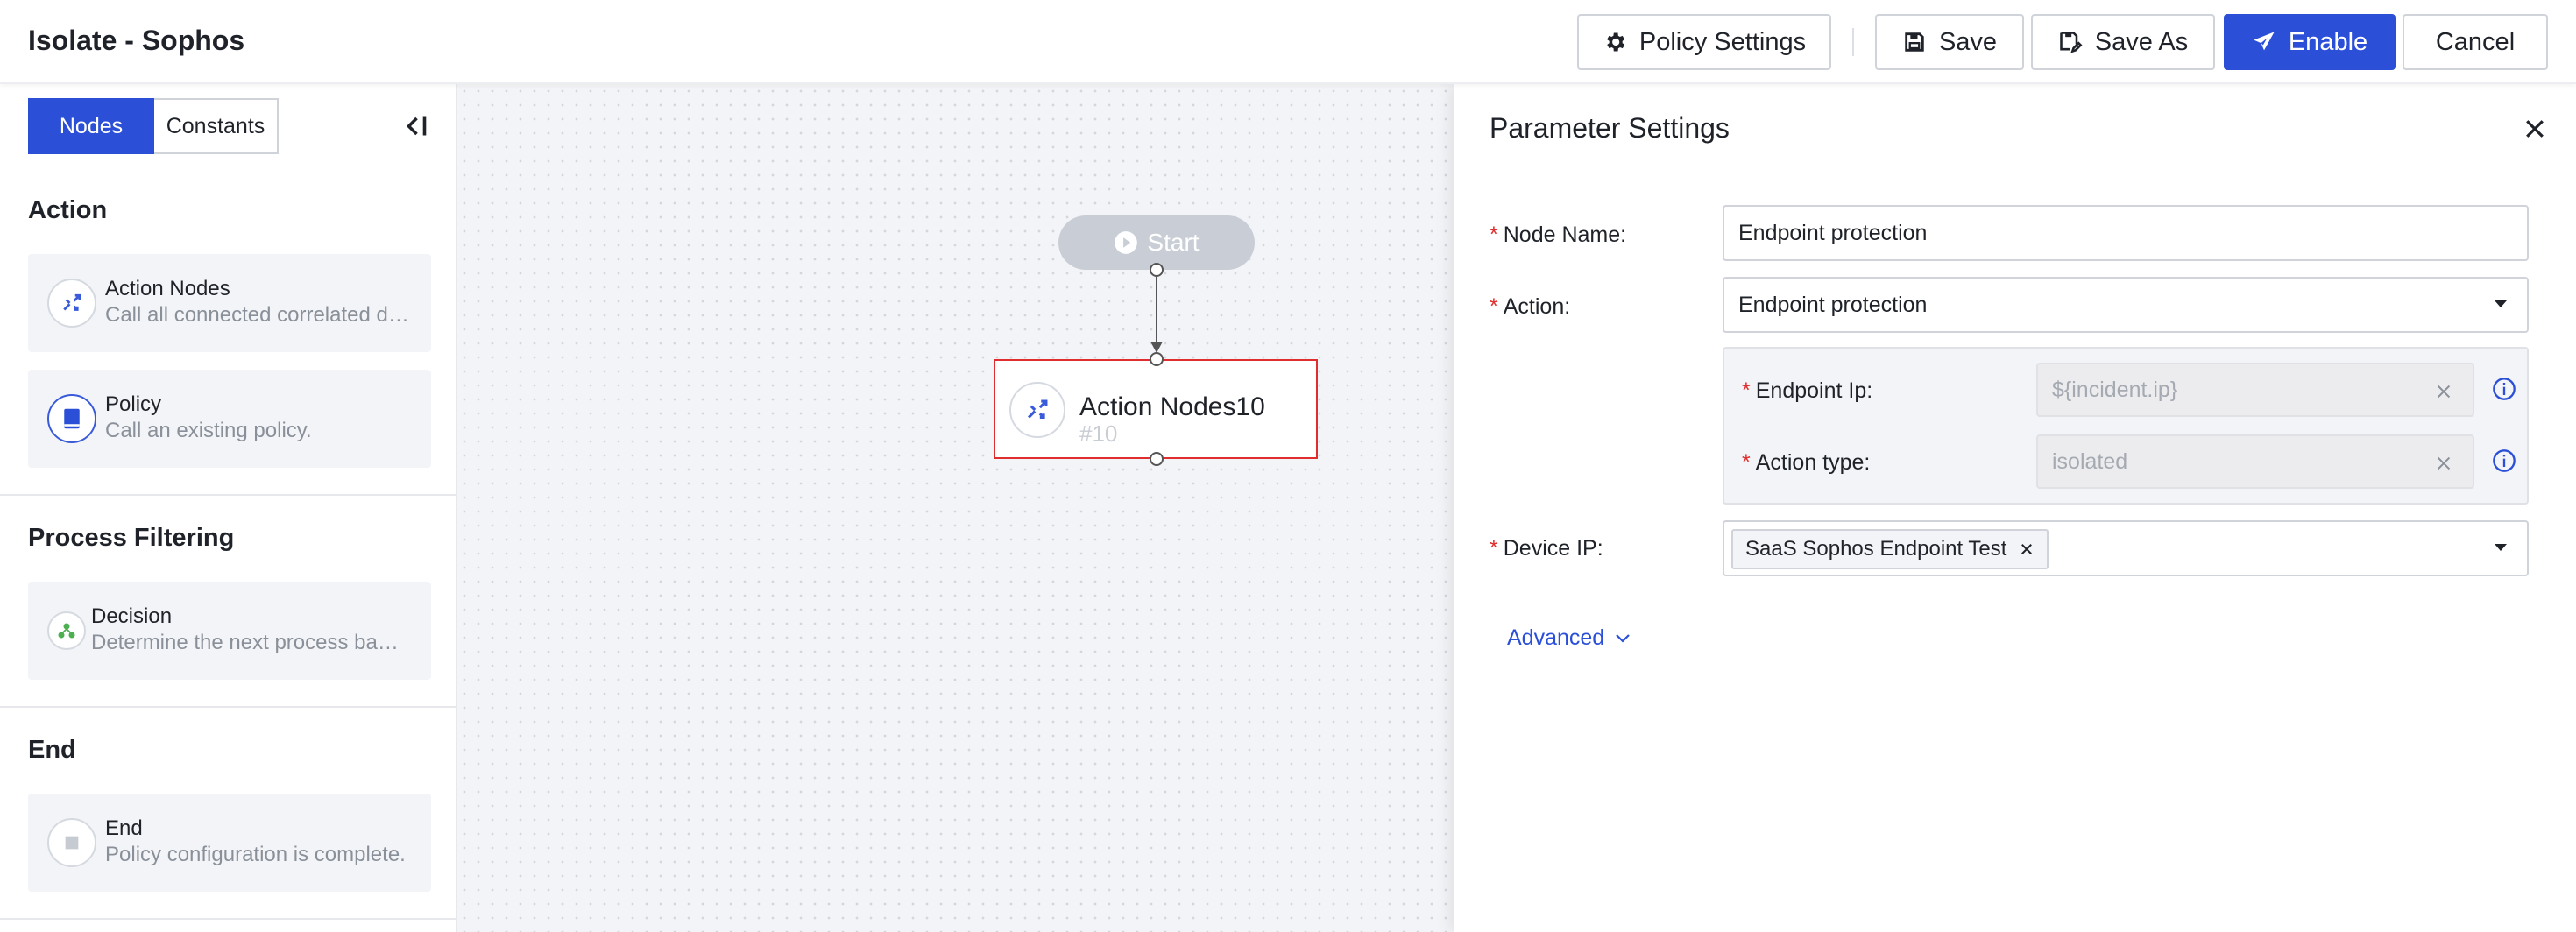 This screenshot has height=932, width=2576. I want to click on palette-item-desc: Policy configuration is complete., so click(255, 854).